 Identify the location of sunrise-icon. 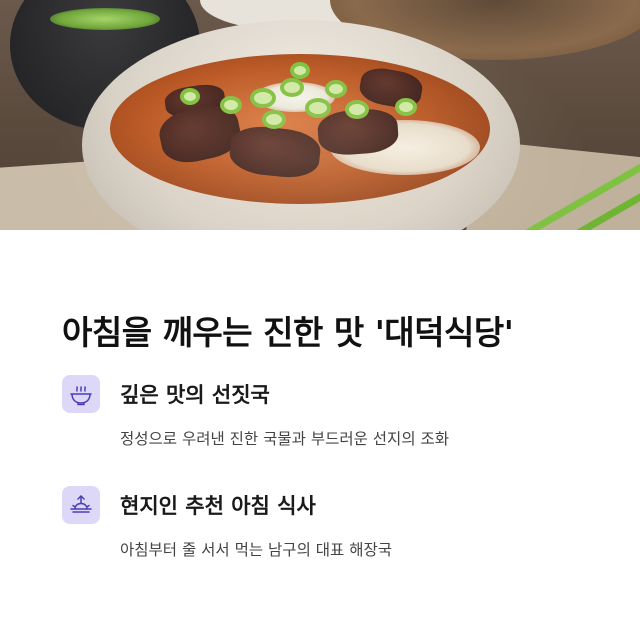
(81, 504).